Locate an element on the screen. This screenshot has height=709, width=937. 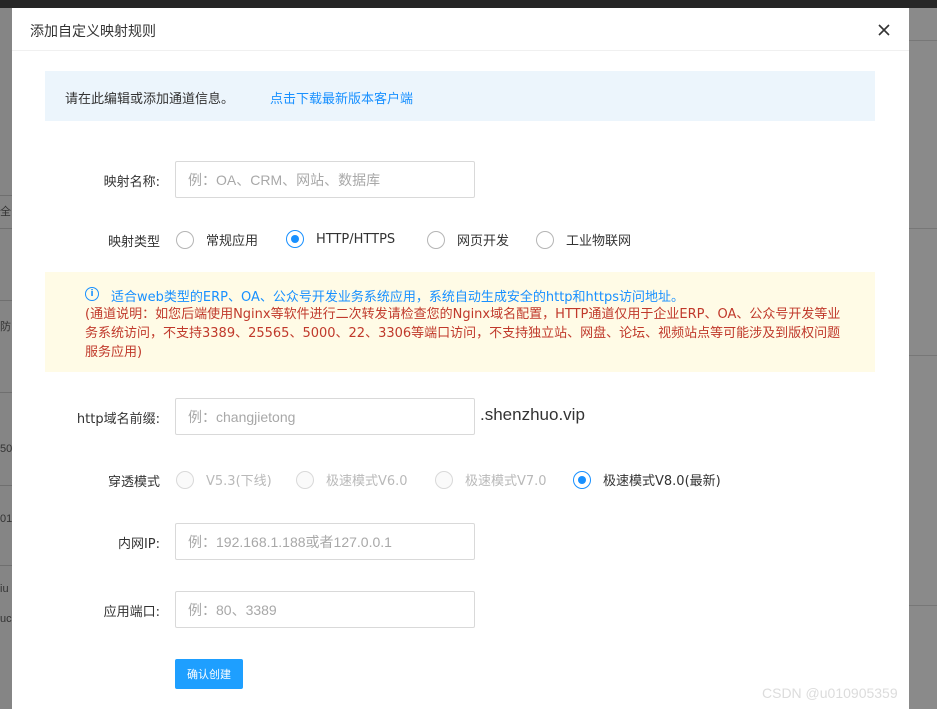
mode-radio-v53: V5.3(下线) is located at coordinates (224, 479).